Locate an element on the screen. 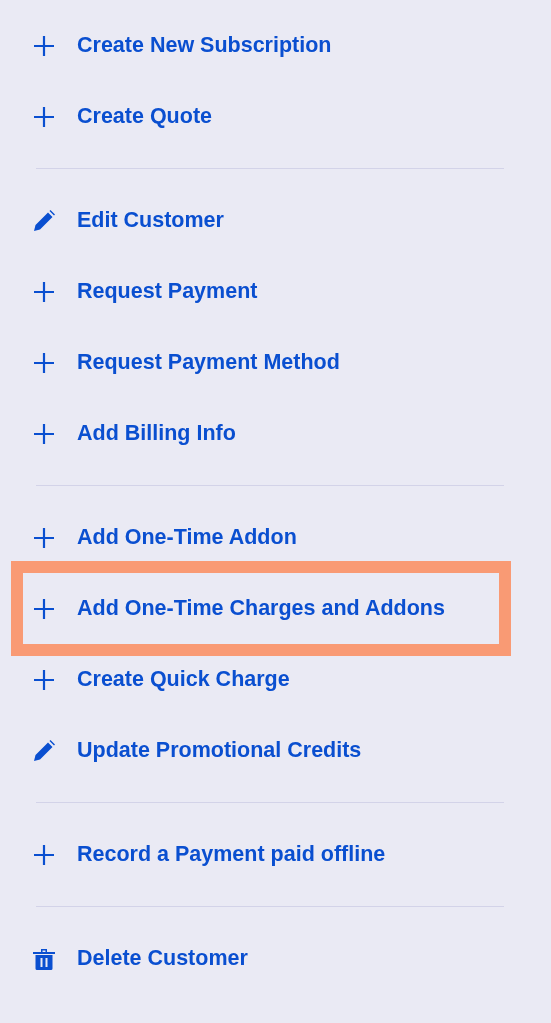 This screenshot has height=1023, width=551. menu-item-label: Add One-Time Charges and Addons is located at coordinates (261, 608).